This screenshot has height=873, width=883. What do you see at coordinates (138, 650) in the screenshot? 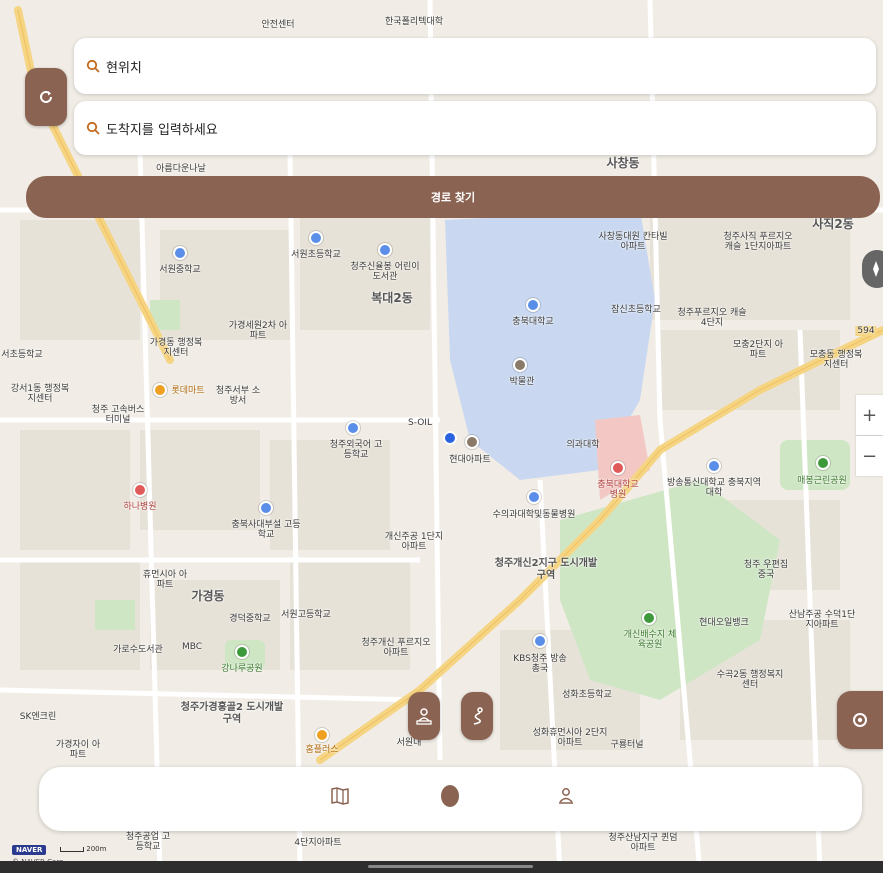
I see `map-label: 가로수도서관` at bounding box center [138, 650].